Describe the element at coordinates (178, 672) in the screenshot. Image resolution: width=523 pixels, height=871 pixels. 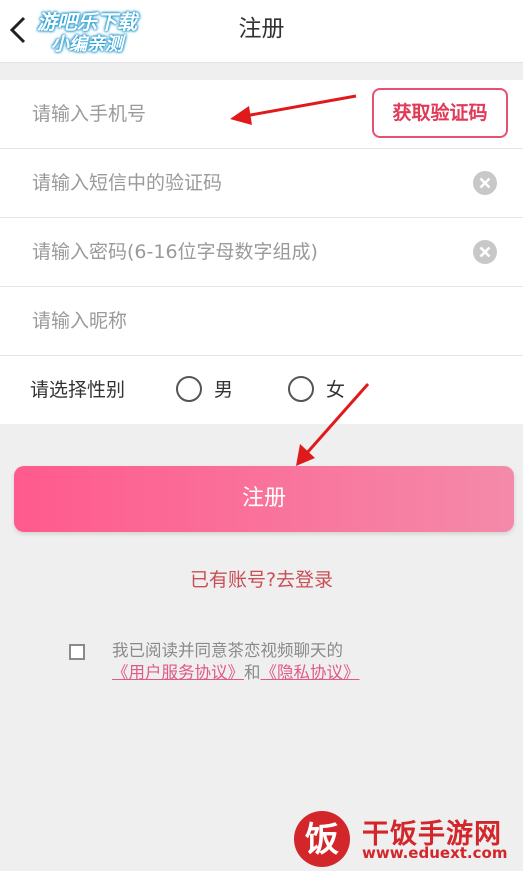
I see `user-service-agreement-link: 《用户服务协议》` at that location.